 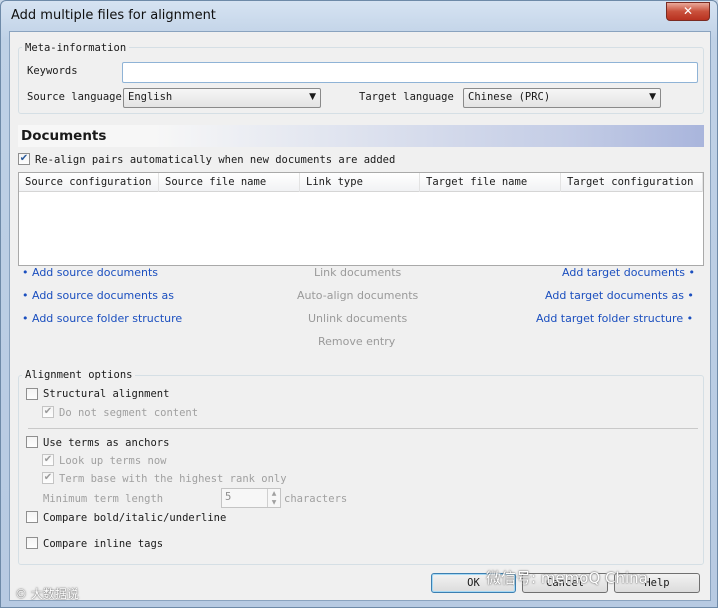 I want to click on remove-entry-link: Remove entry, so click(x=356, y=341).